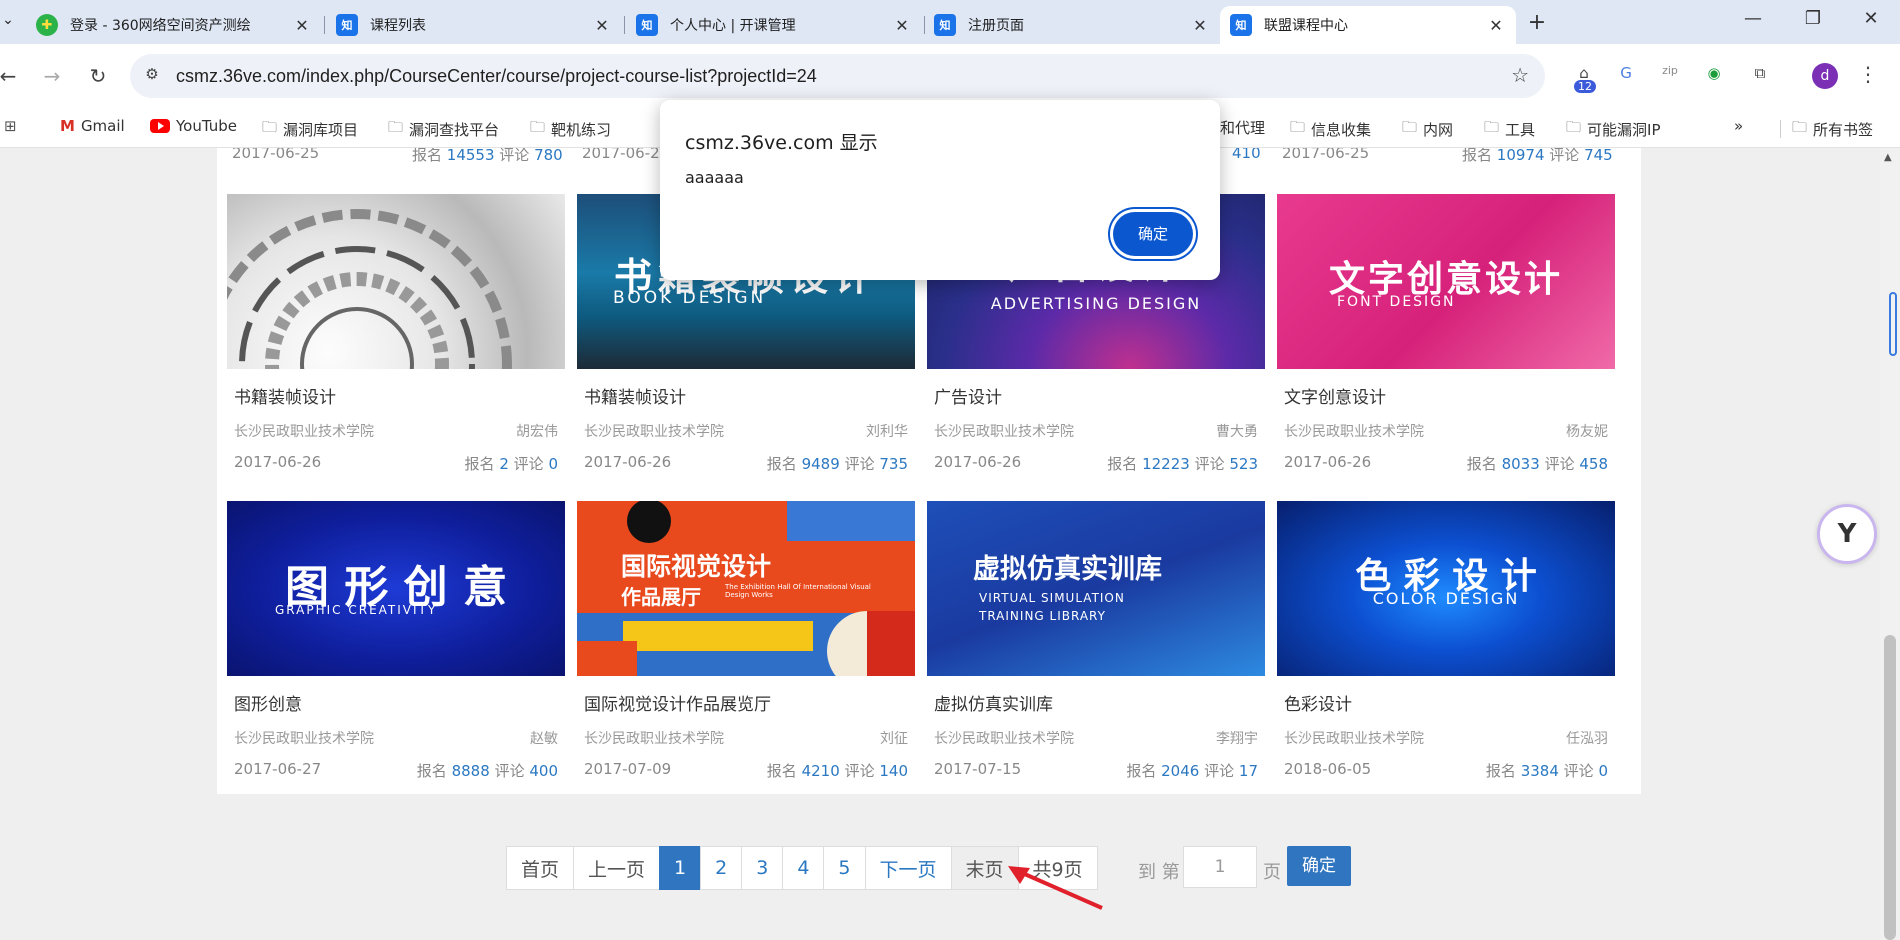  I want to click on course-date: 2017-07-09, so click(628, 769).